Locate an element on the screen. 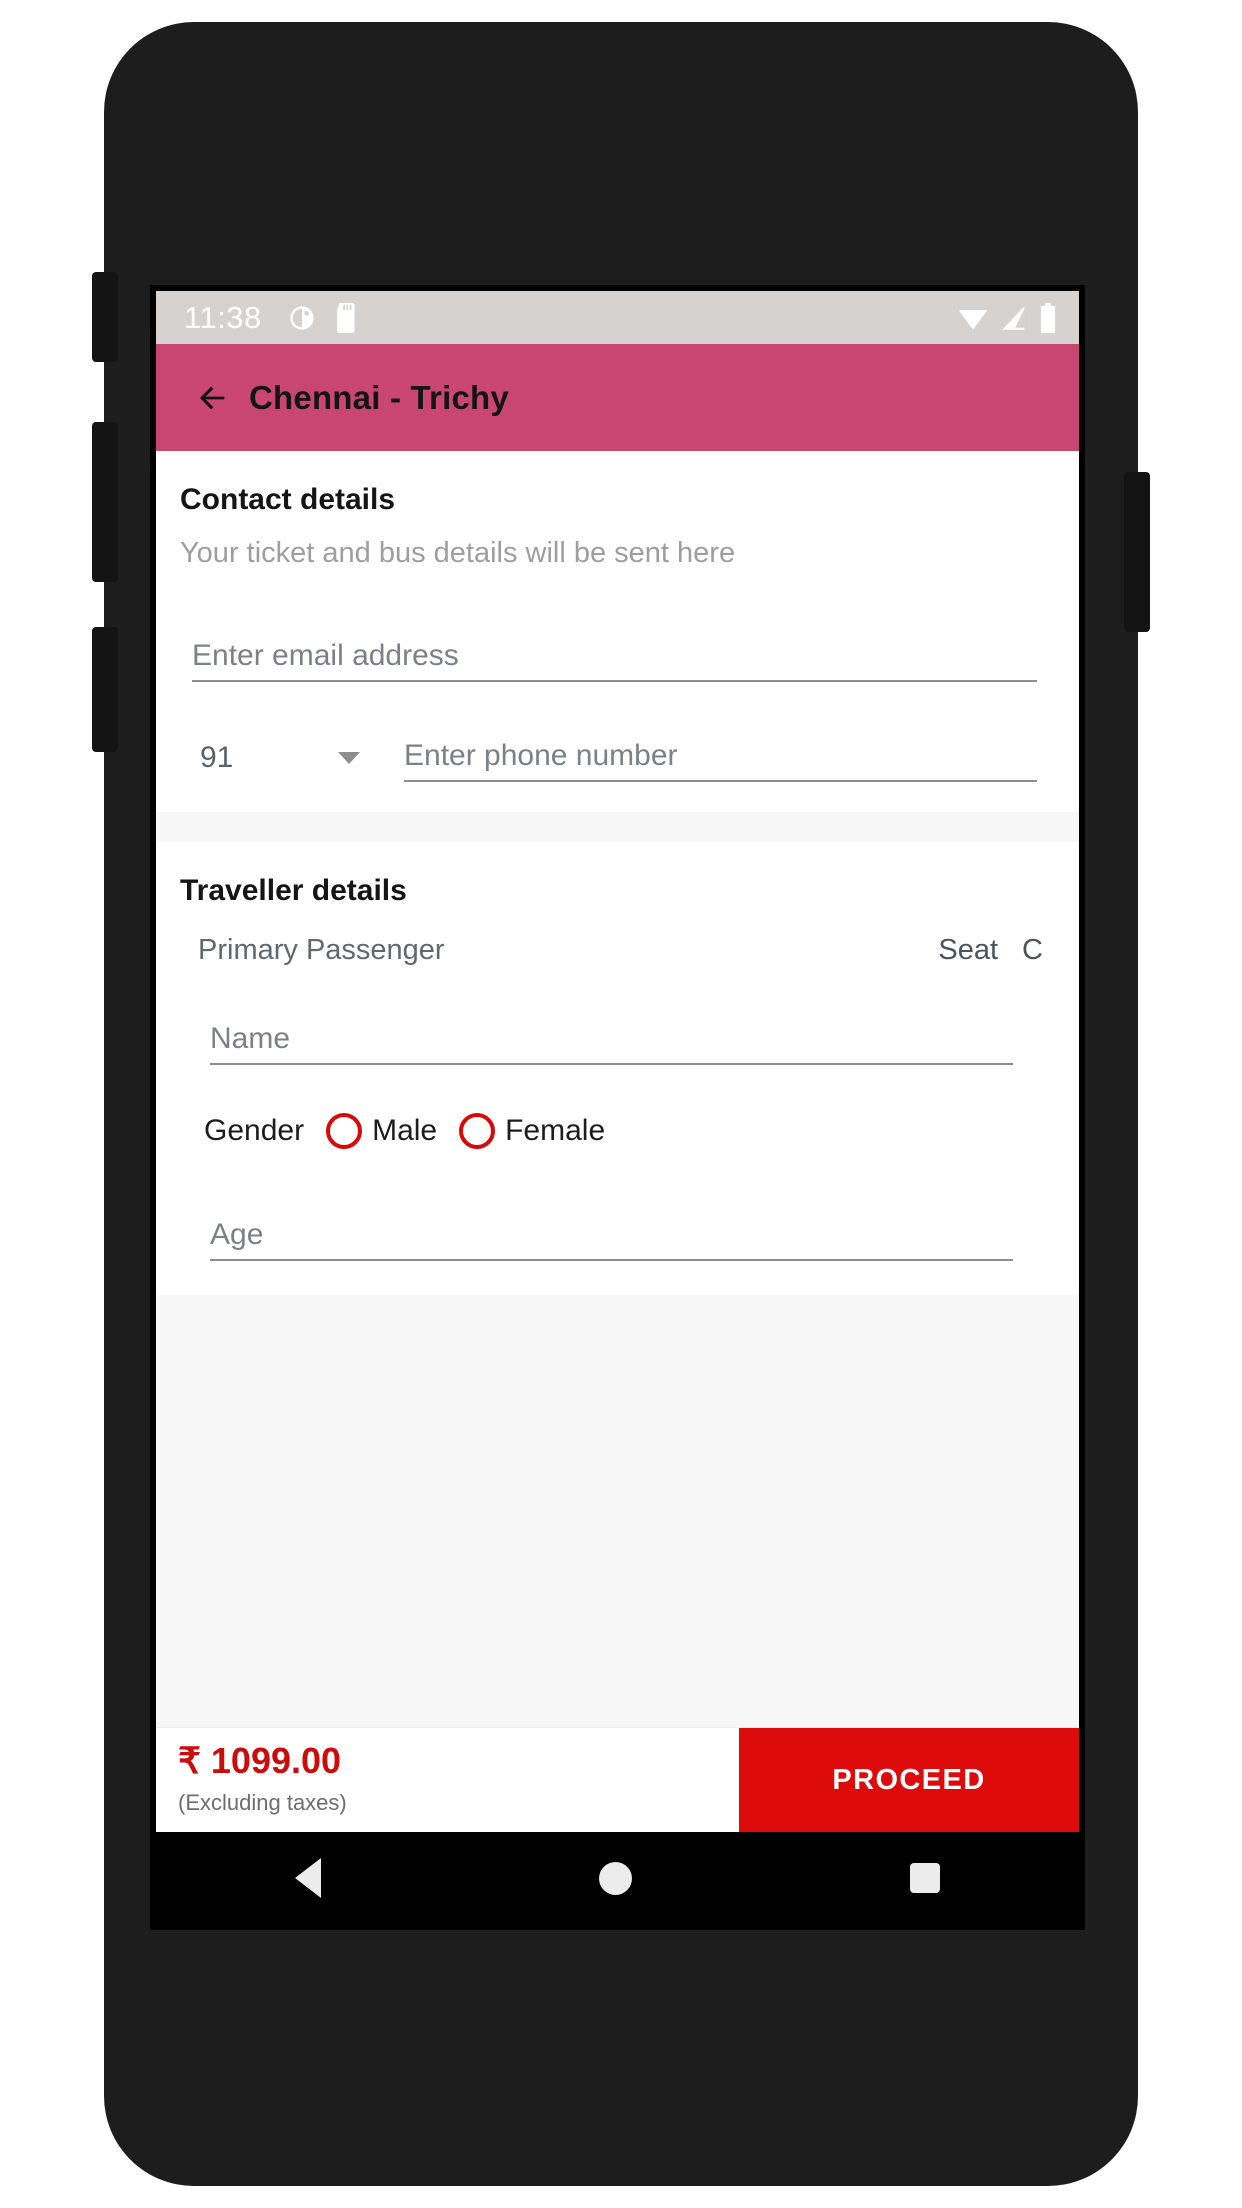 The height and width of the screenshot is (2208, 1242). phone-number-placeholder: Enter phone number is located at coordinates (541, 755).